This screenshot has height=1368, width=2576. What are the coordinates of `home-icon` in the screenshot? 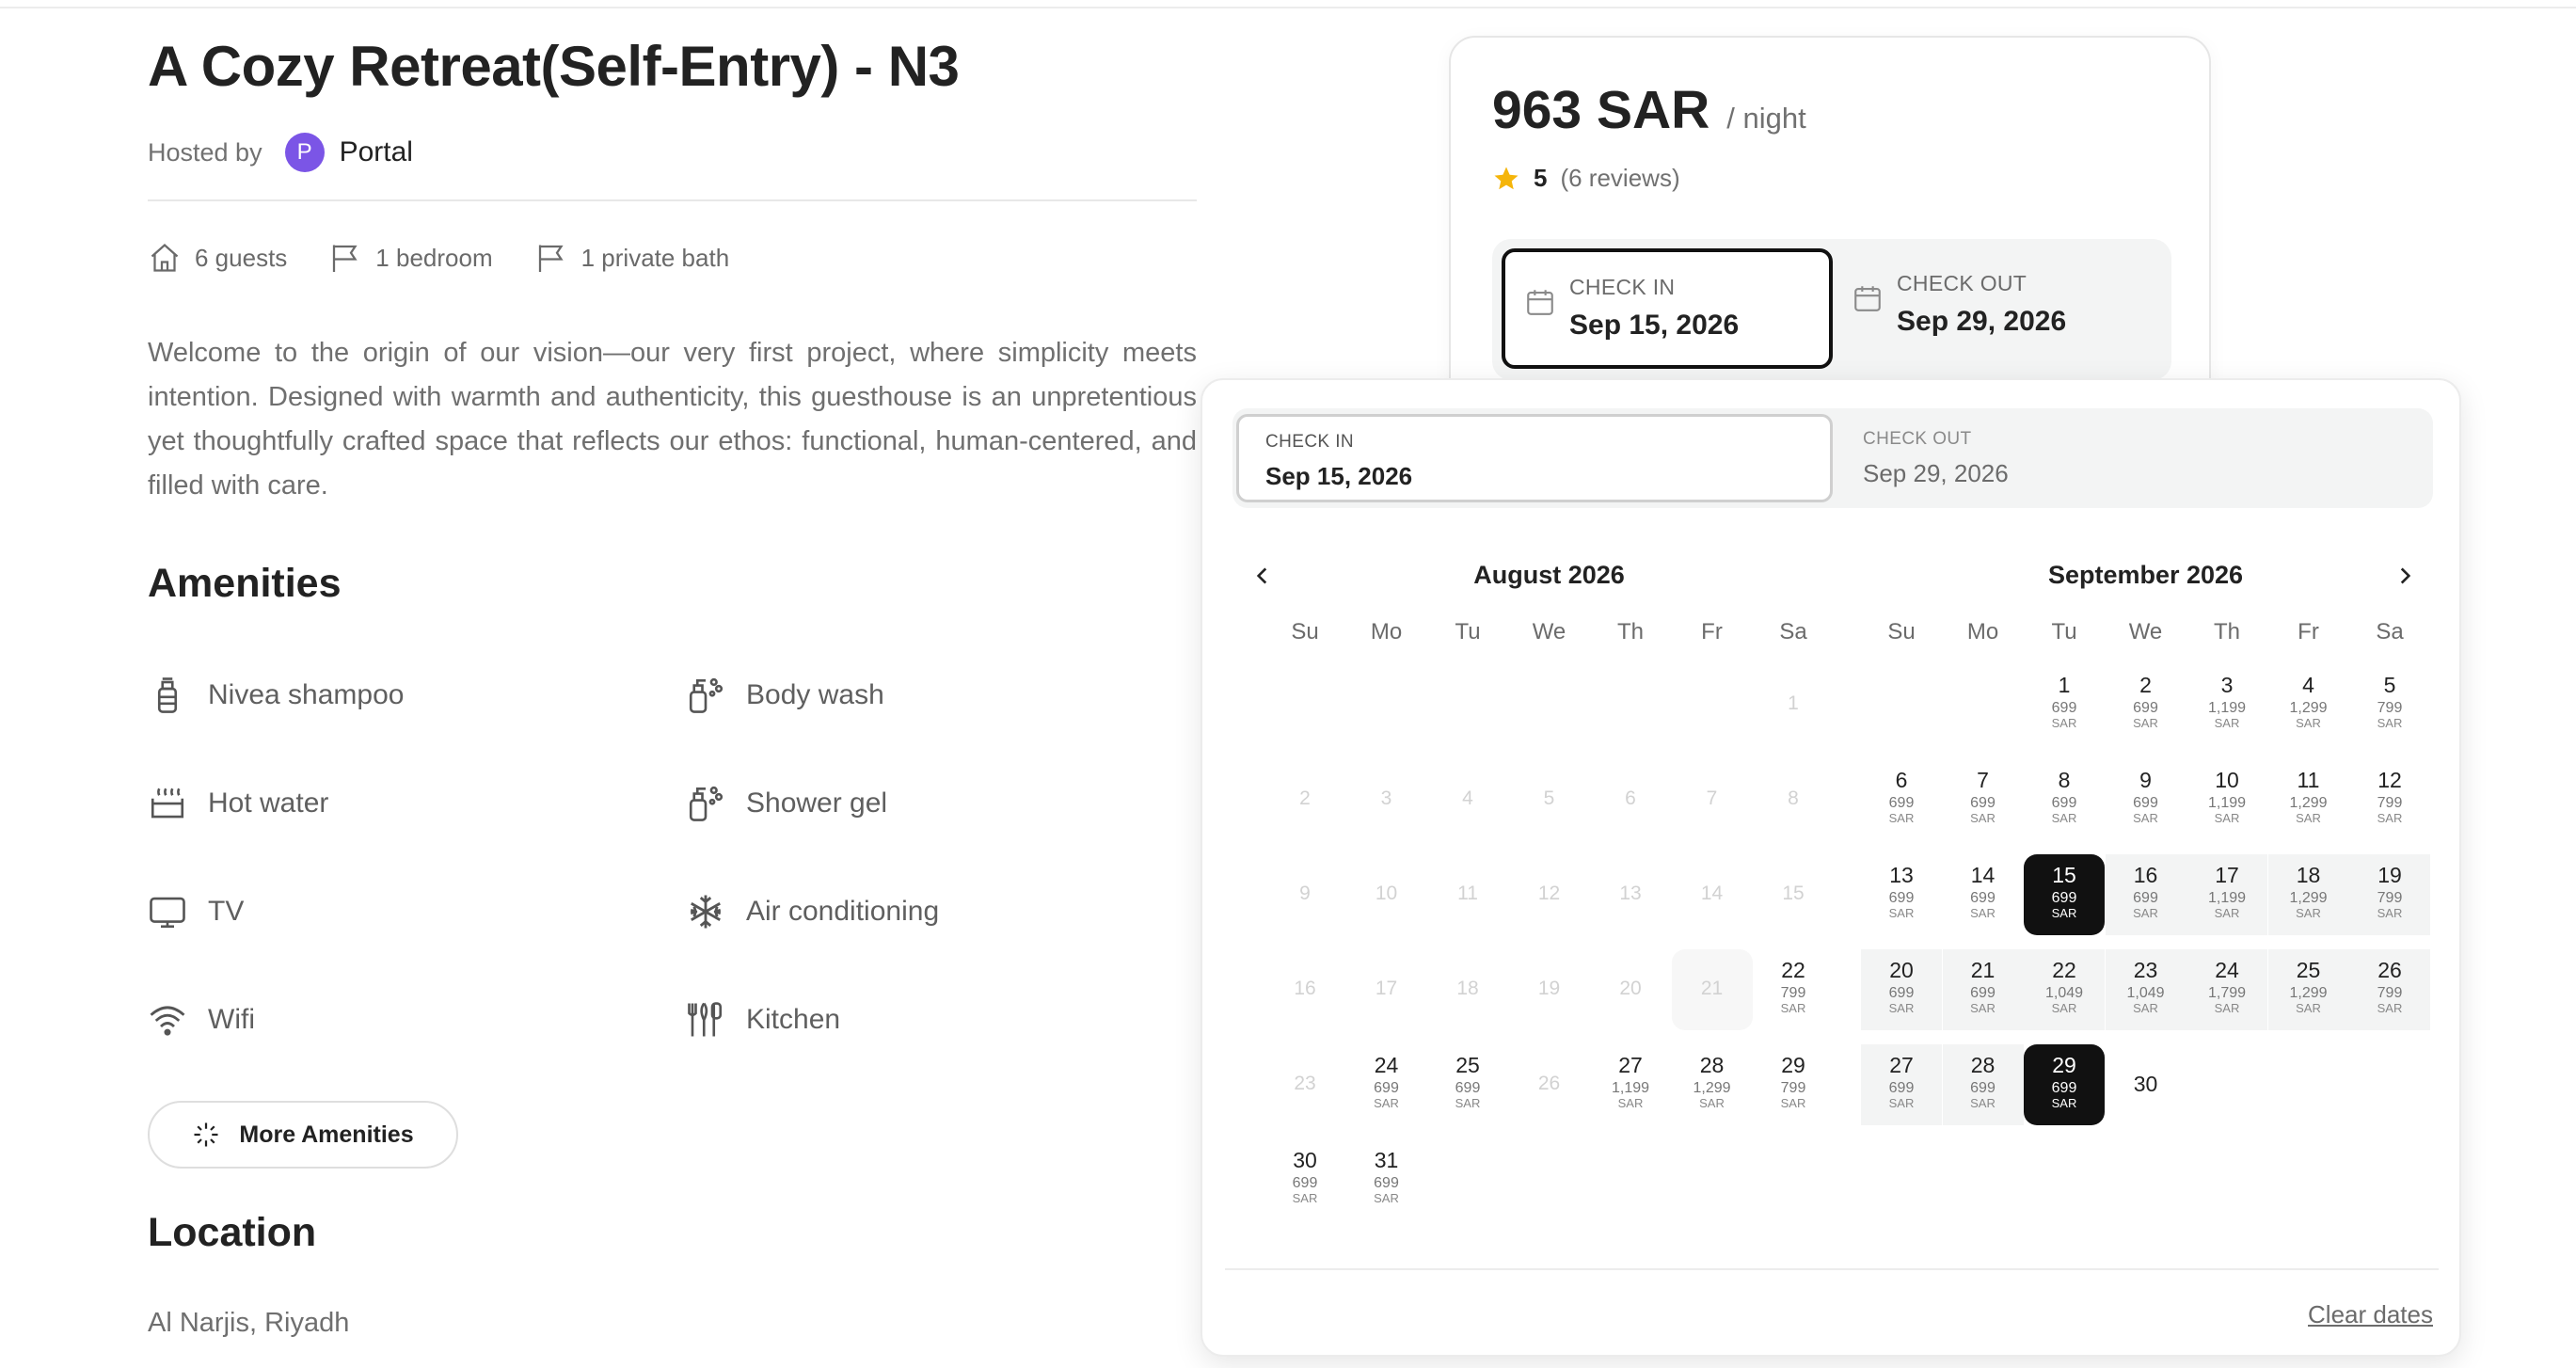 It's located at (165, 257).